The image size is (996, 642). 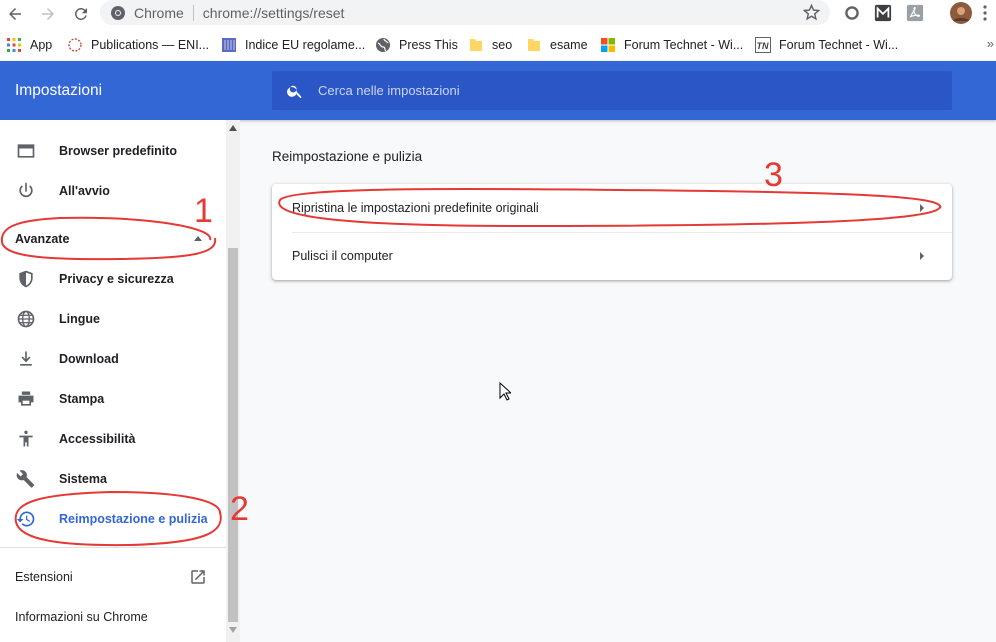 I want to click on bookmark-label: App, so click(x=41, y=44).